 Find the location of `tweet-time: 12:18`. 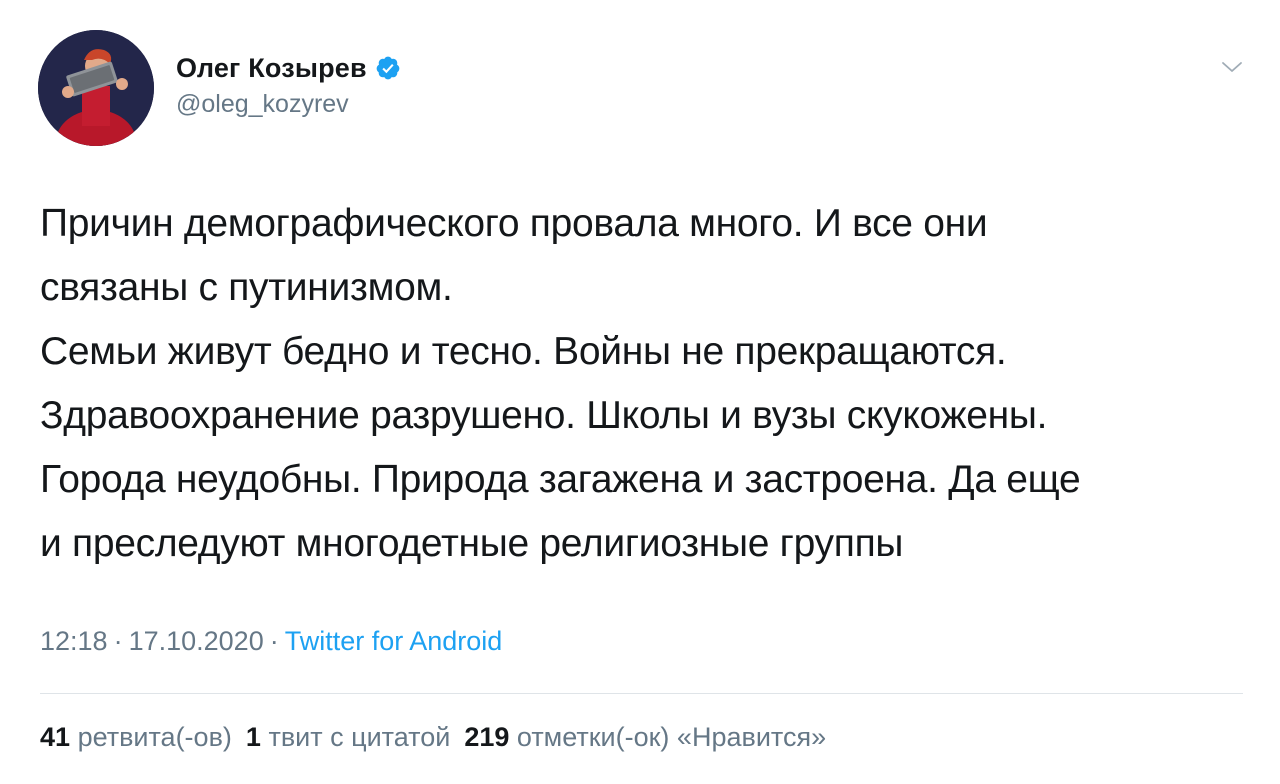

tweet-time: 12:18 is located at coordinates (74, 641).